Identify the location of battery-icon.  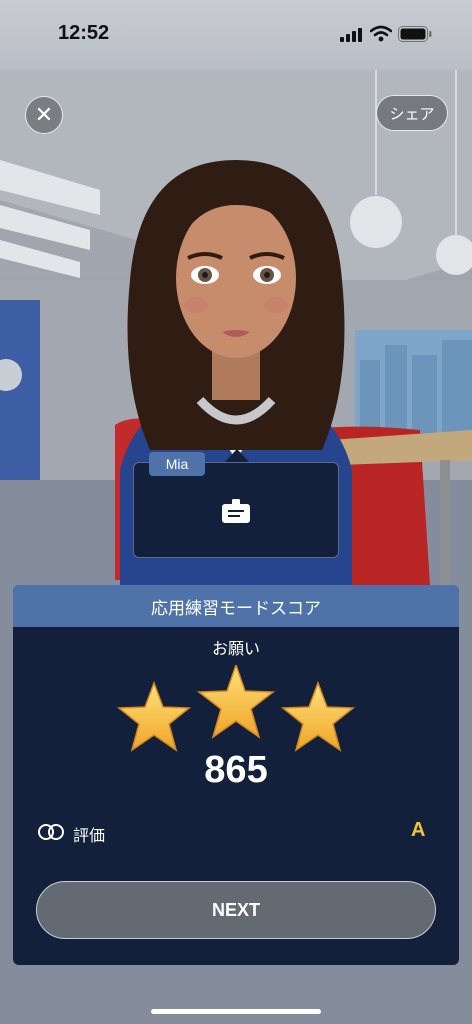
(415, 34).